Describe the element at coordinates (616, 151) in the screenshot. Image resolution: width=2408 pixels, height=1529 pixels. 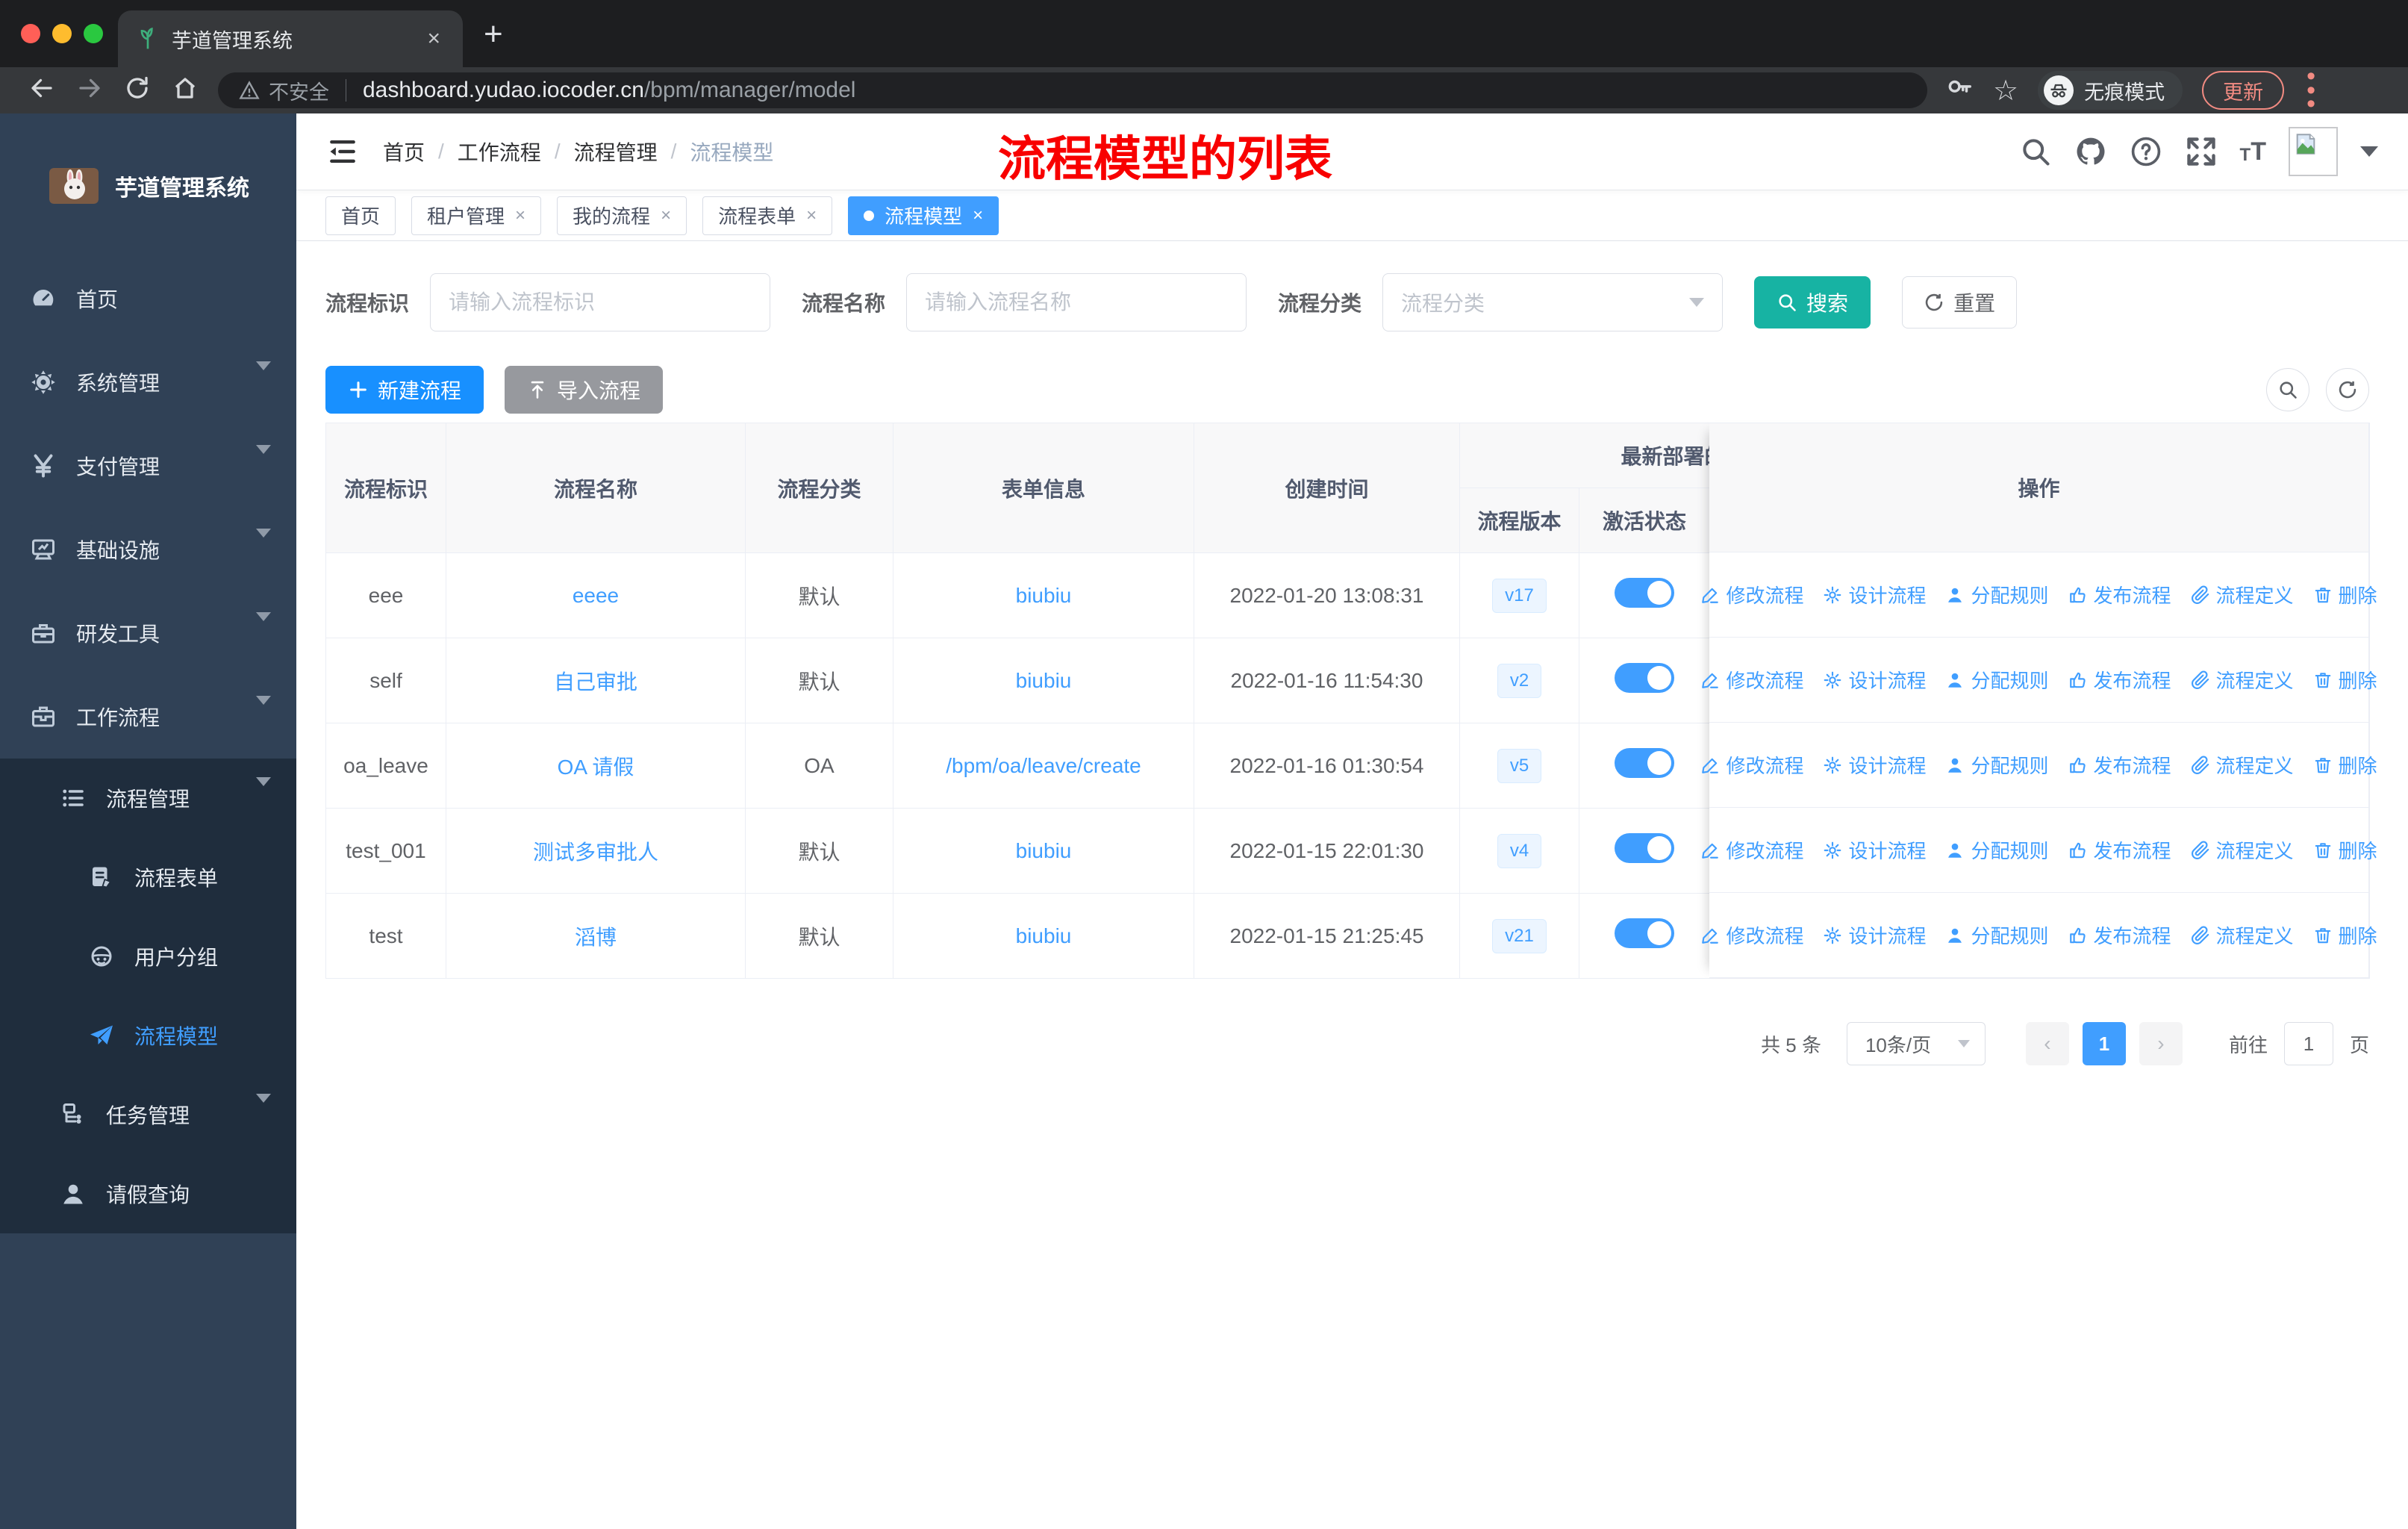
I see `breadcrumb-process-manage: 流程管理` at that location.